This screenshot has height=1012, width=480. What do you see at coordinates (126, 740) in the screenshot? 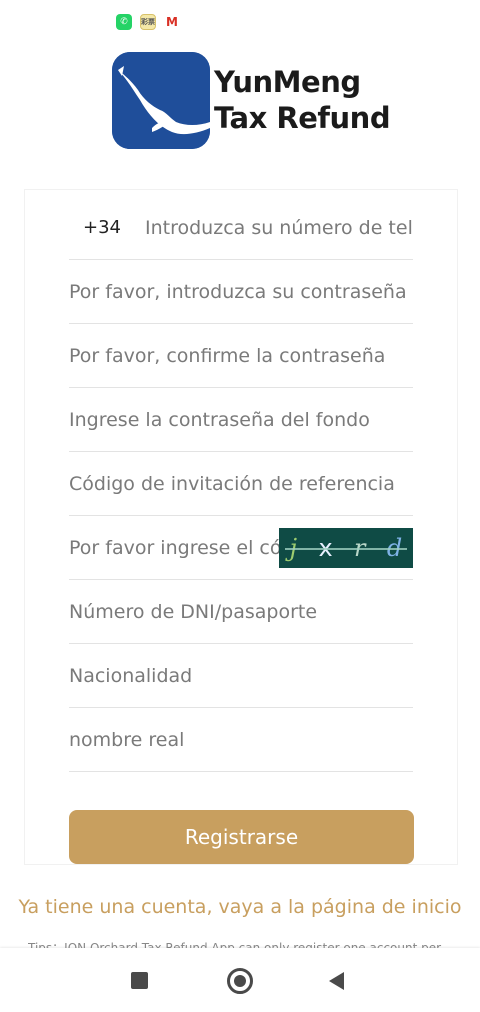
I see `real-name-input: nombre real` at bounding box center [126, 740].